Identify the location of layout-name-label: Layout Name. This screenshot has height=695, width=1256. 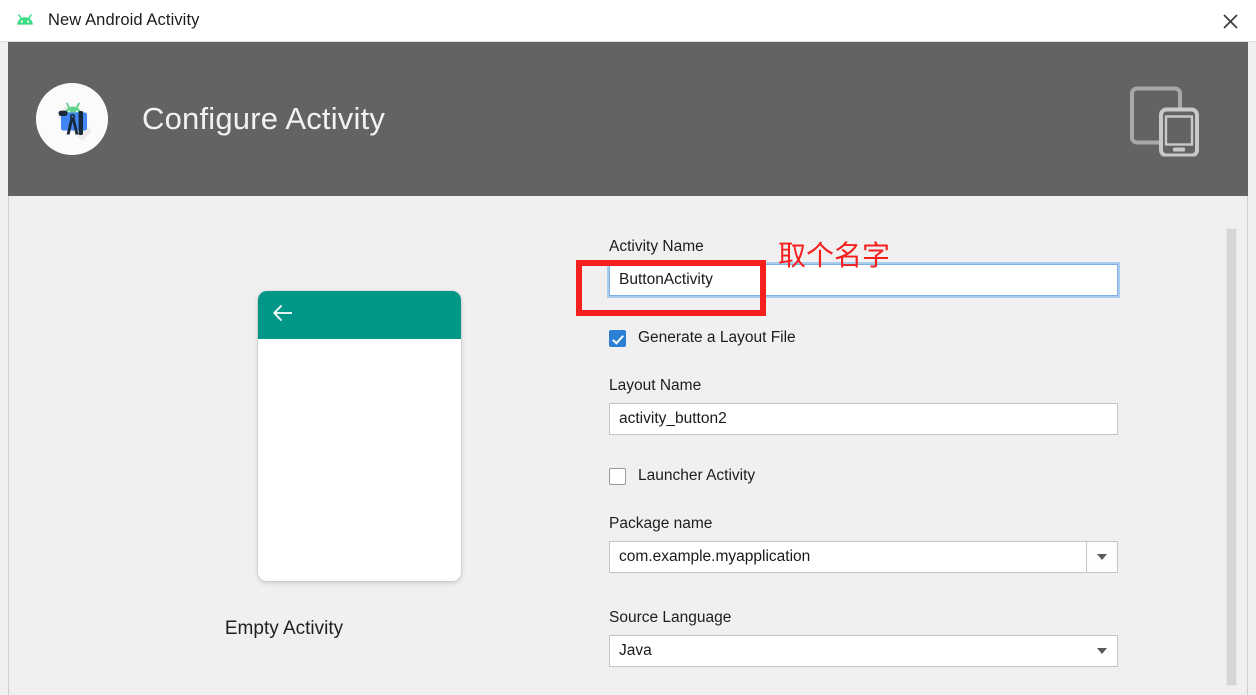
(655, 385).